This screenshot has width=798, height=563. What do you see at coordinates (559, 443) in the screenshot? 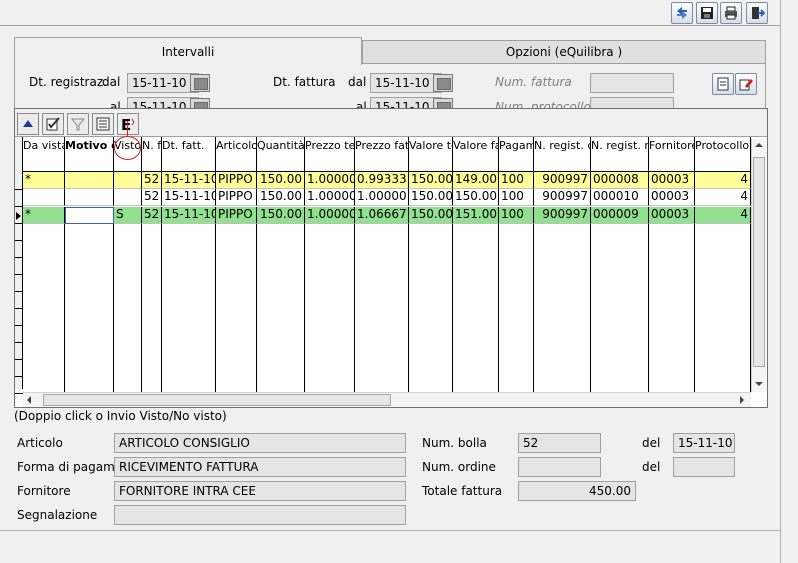
I see `num-bolla-field: 52` at bounding box center [559, 443].